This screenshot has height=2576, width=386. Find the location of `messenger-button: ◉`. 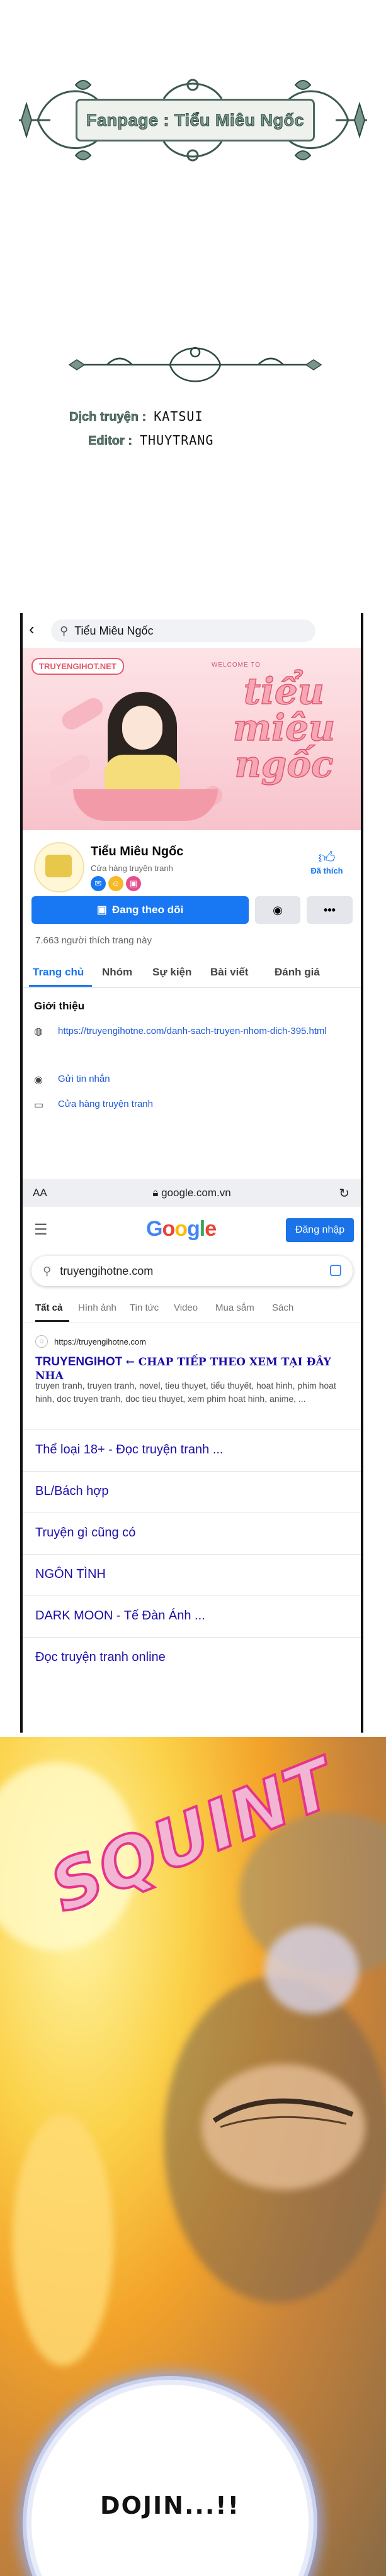

messenger-button: ◉ is located at coordinates (277, 910).